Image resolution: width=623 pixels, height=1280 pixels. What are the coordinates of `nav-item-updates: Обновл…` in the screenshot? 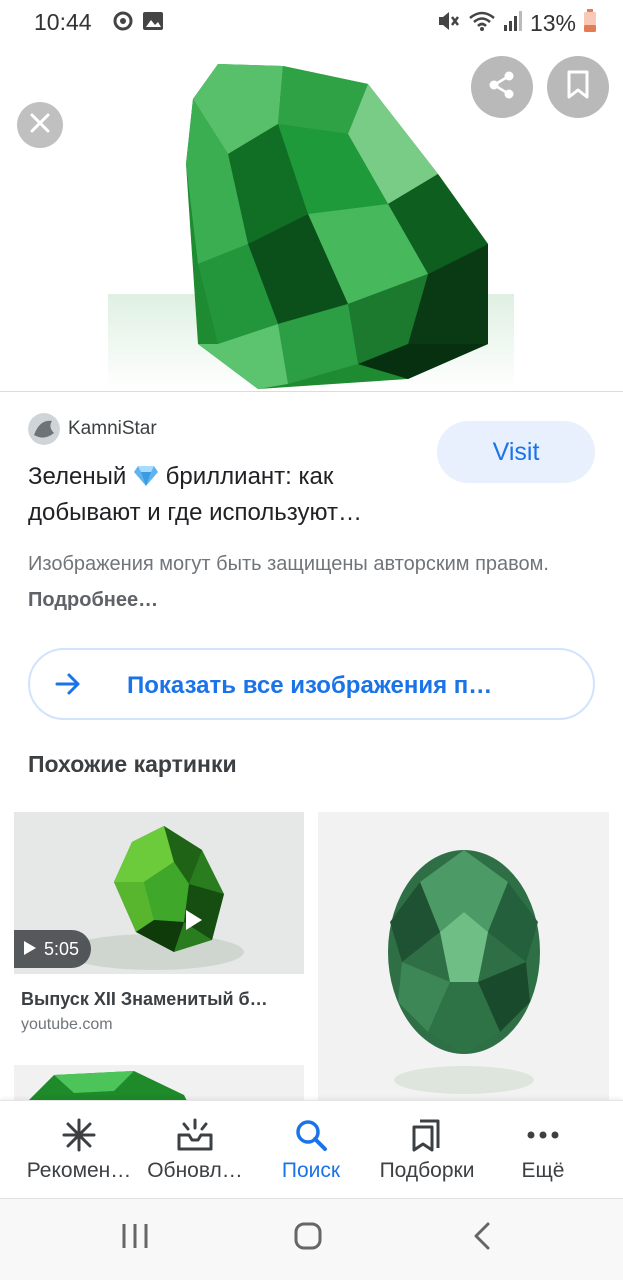 It's located at (195, 1150).